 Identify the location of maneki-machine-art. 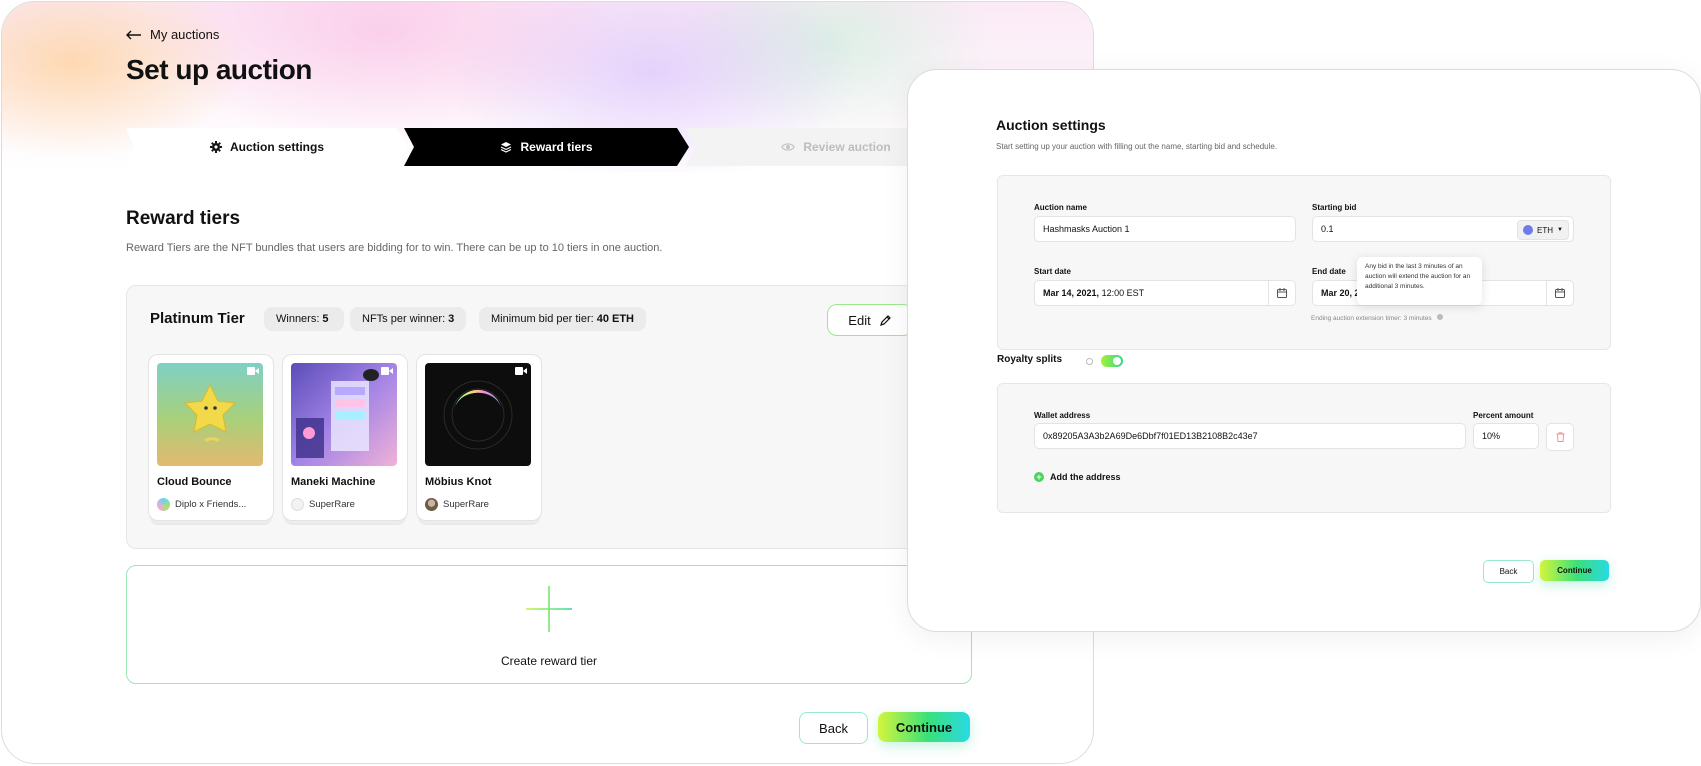
(337, 413).